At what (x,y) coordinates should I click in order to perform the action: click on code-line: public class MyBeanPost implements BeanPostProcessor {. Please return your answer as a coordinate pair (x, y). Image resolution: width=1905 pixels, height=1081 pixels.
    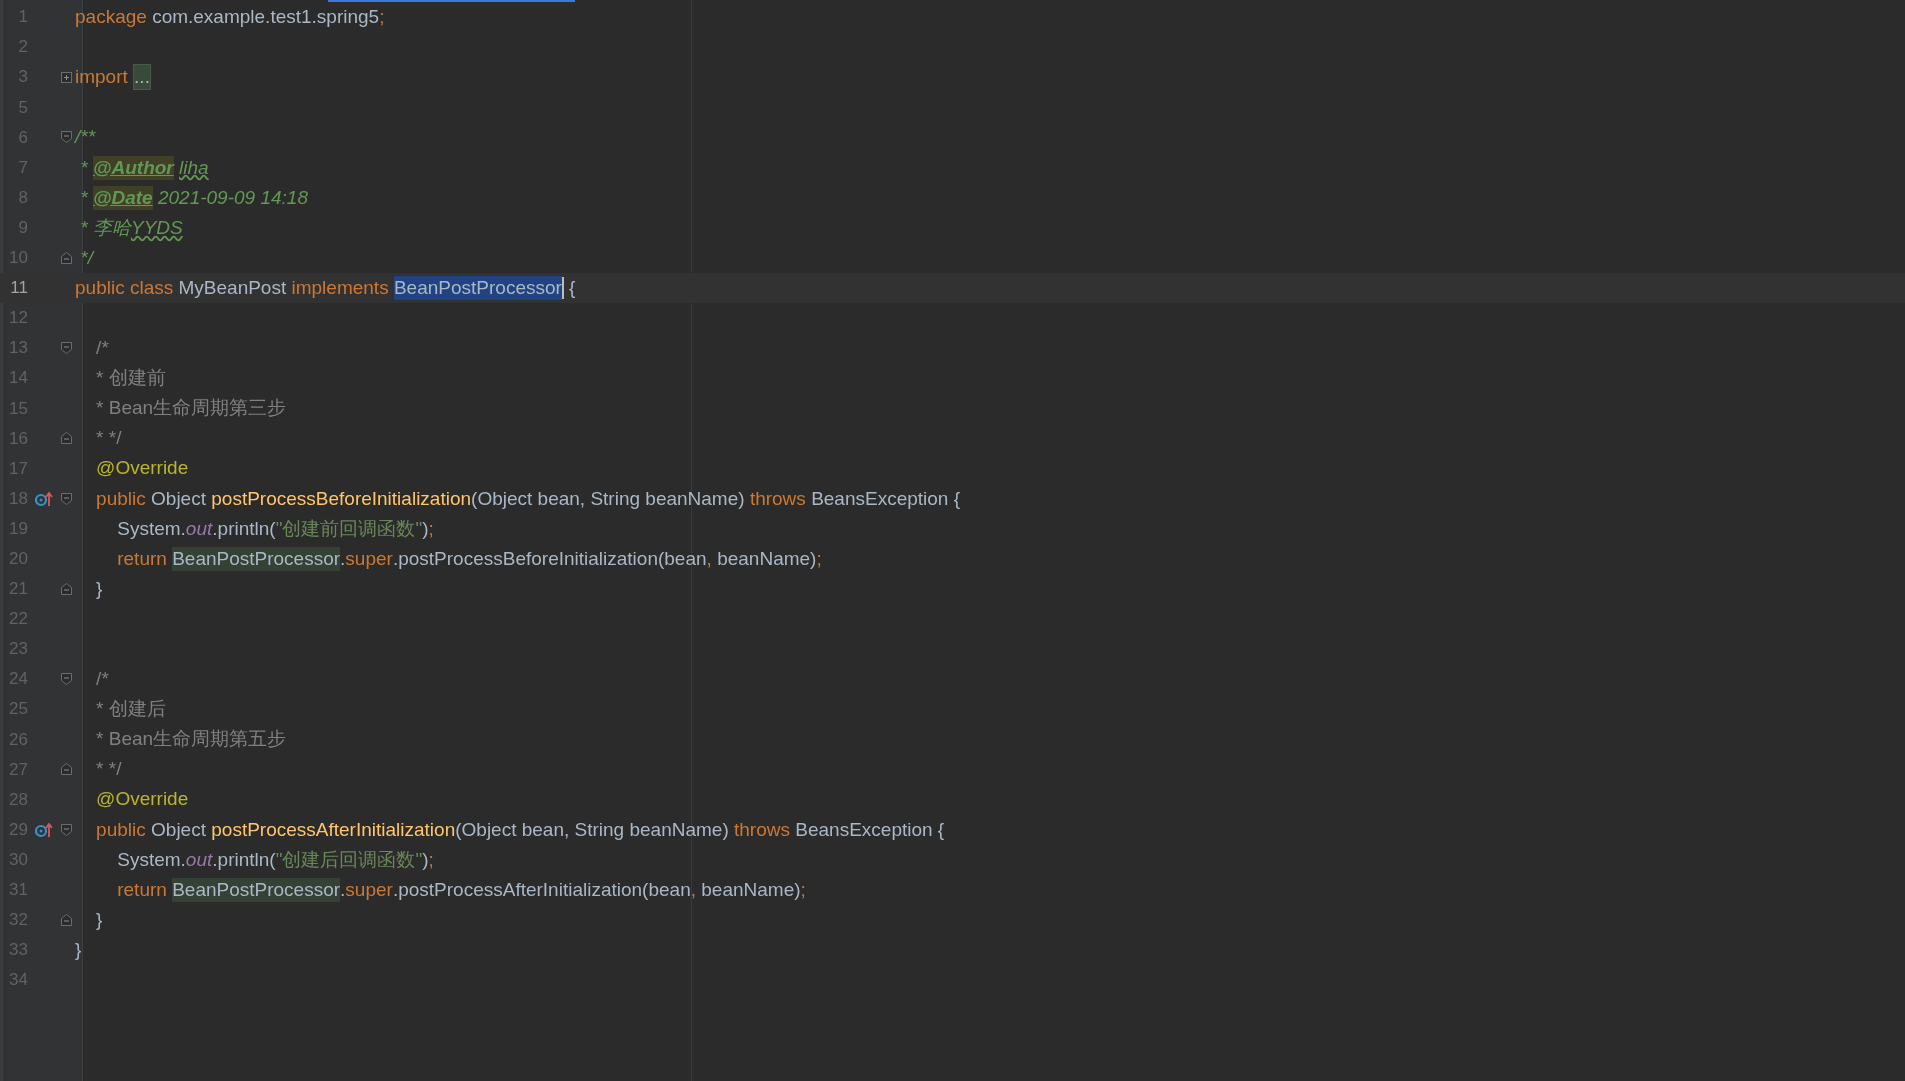
    Looking at the image, I should click on (325, 287).